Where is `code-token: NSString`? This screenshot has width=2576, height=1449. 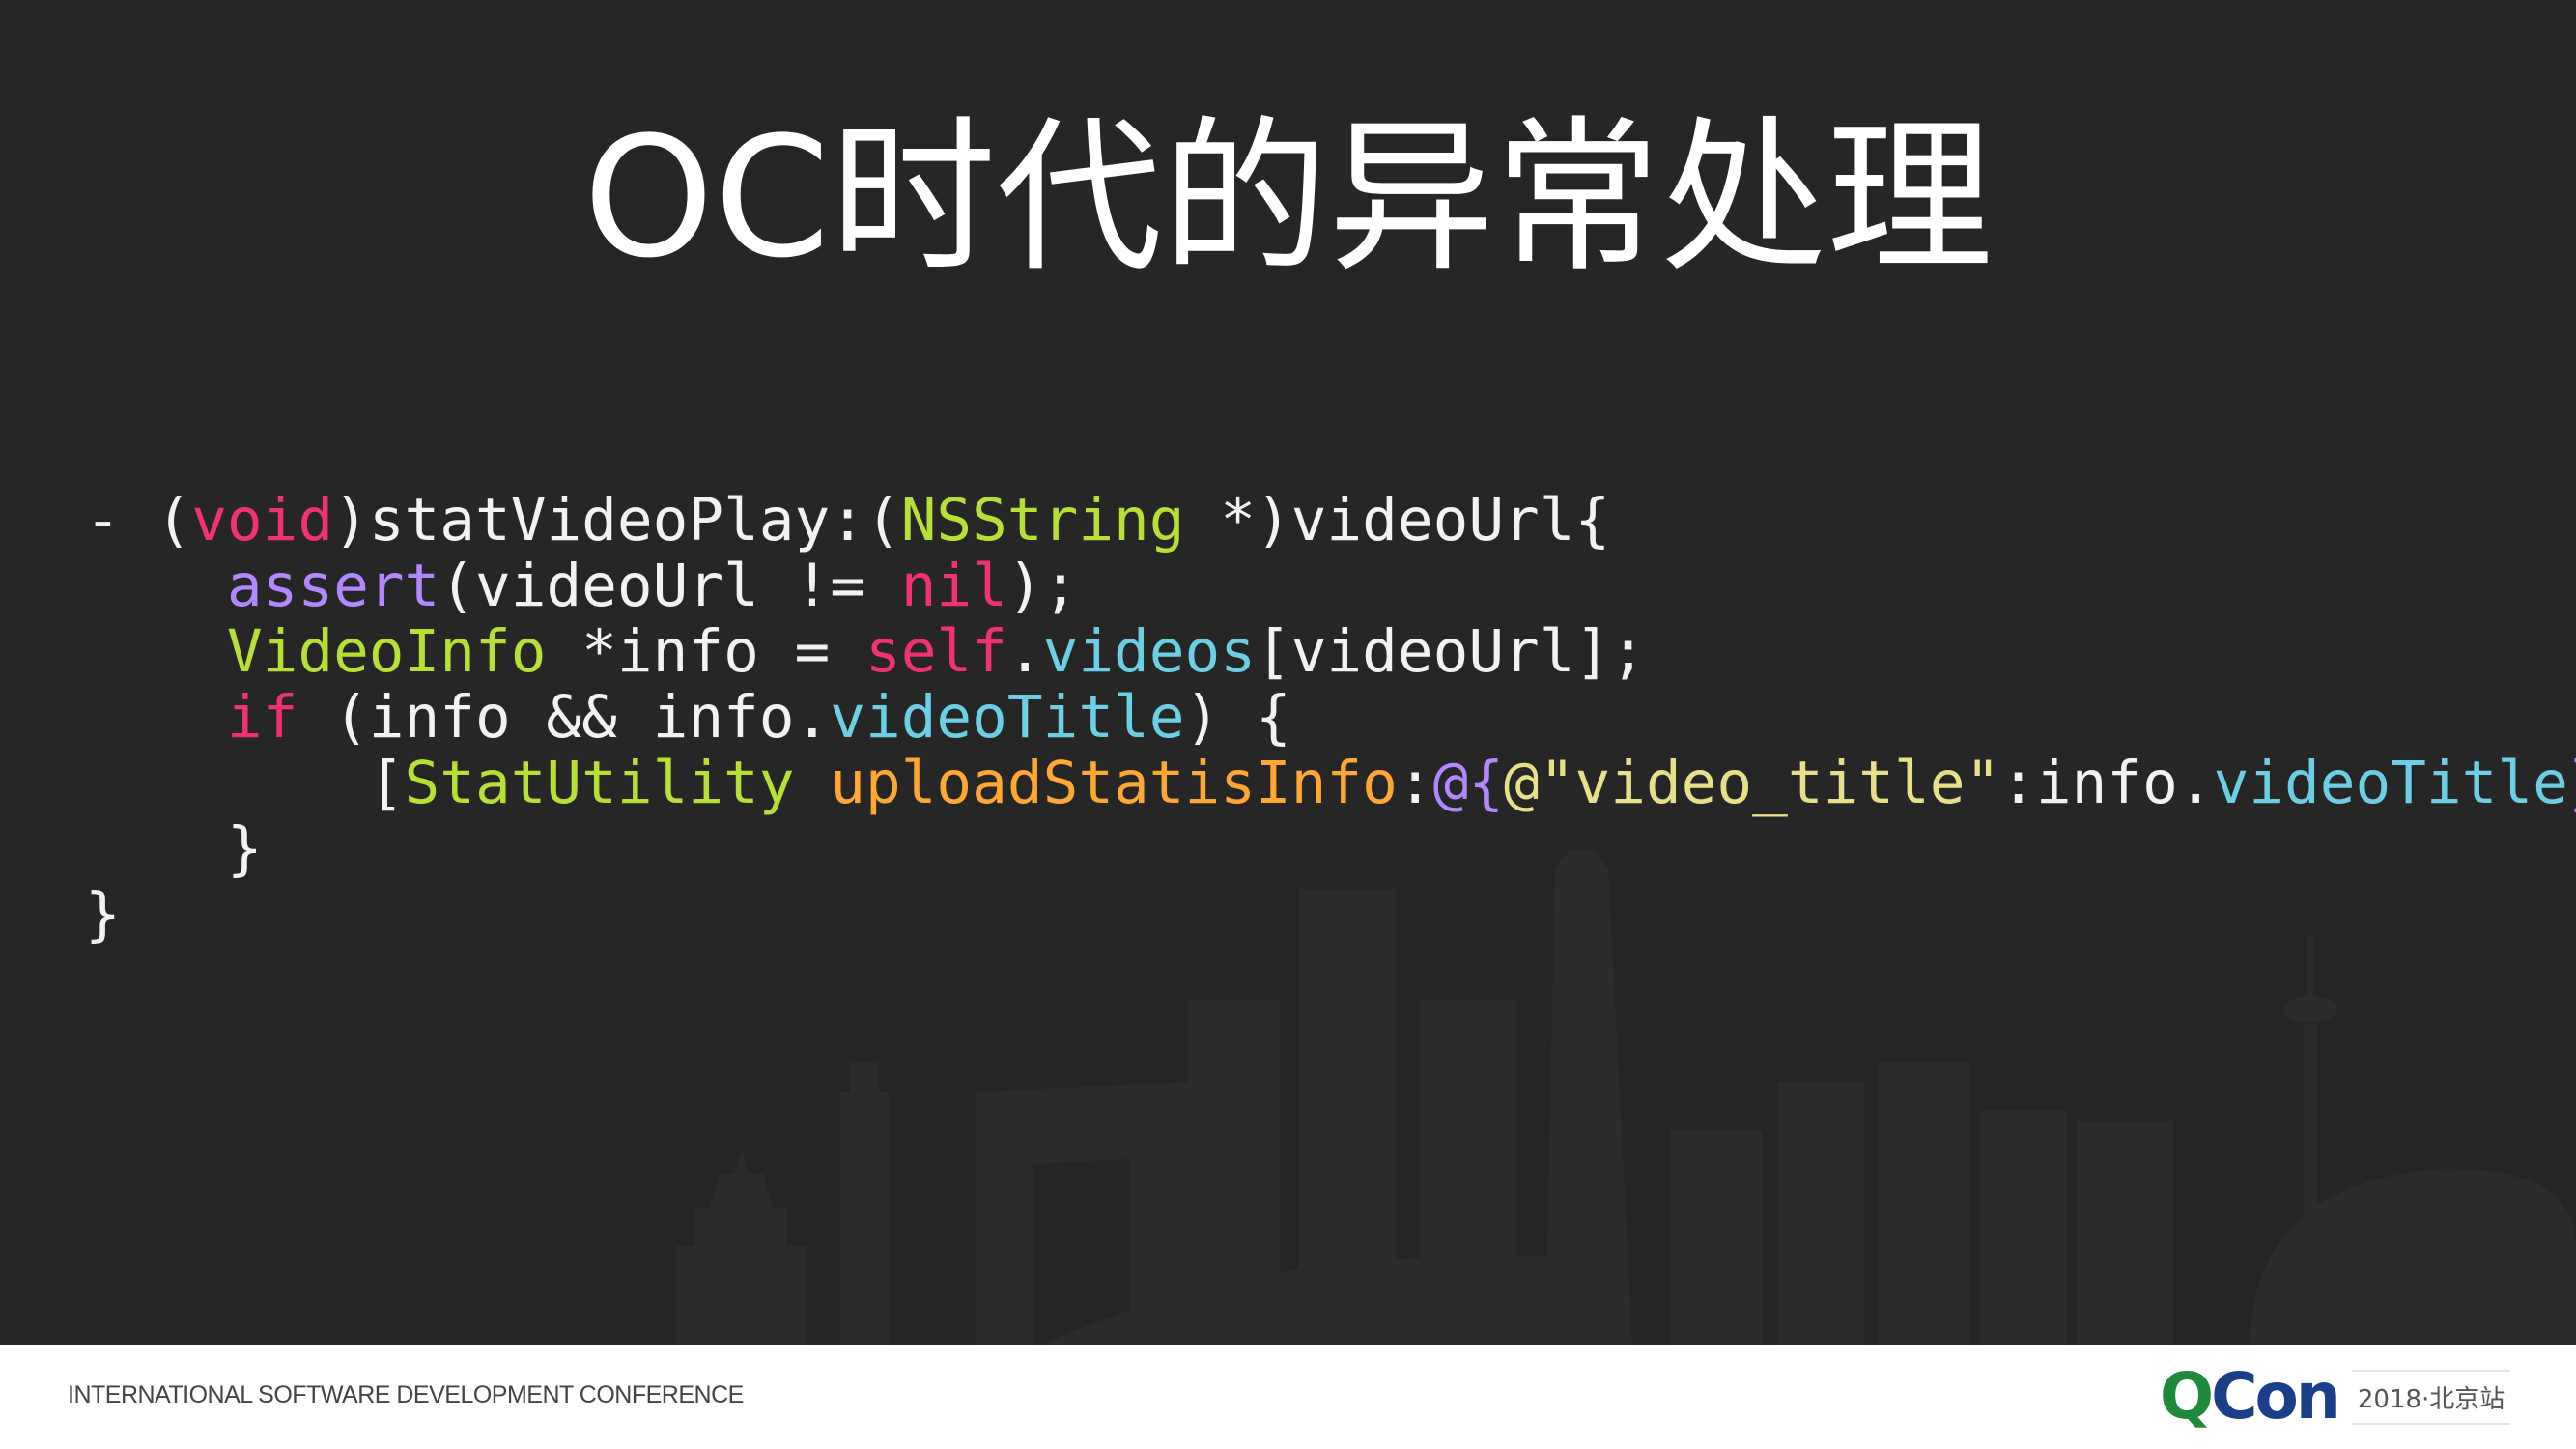
code-token: NSString is located at coordinates (1042, 520).